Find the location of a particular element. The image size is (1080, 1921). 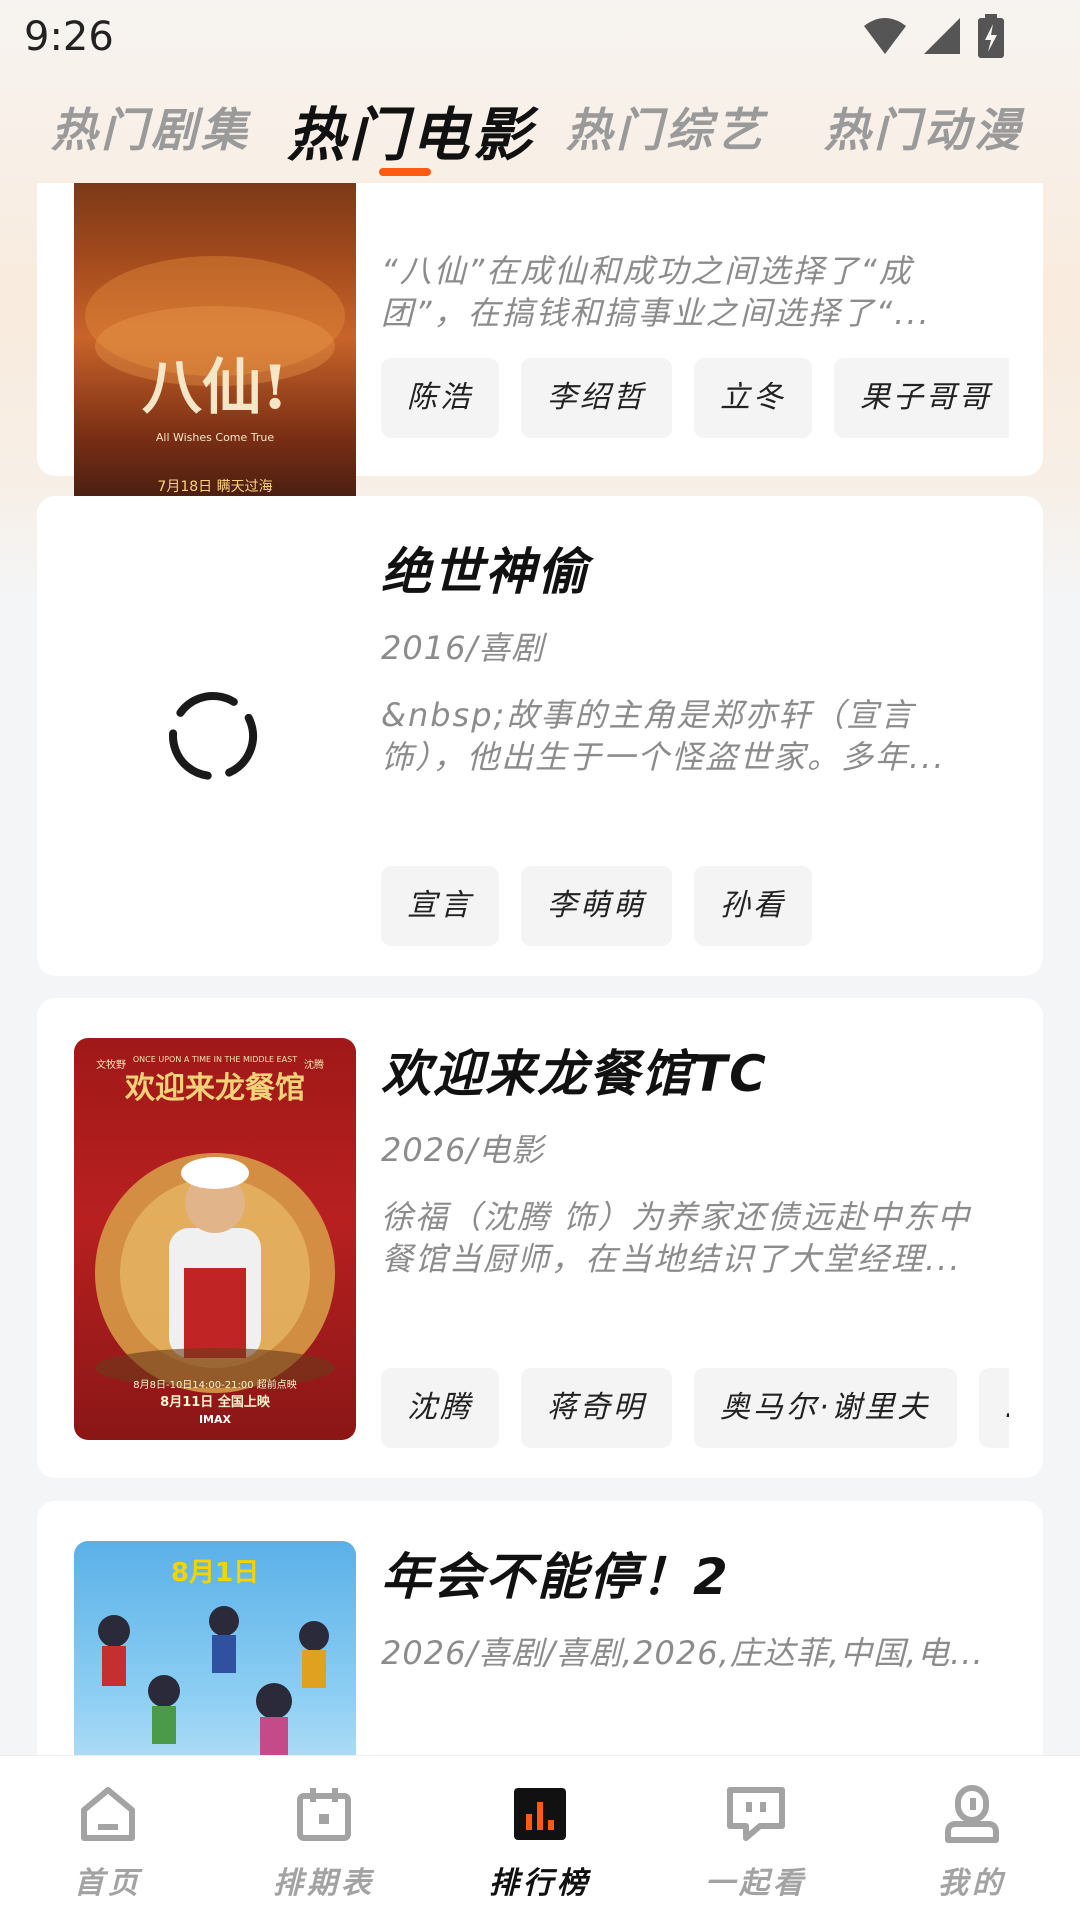

nav-label: 我的 is located at coordinates (972, 1883).